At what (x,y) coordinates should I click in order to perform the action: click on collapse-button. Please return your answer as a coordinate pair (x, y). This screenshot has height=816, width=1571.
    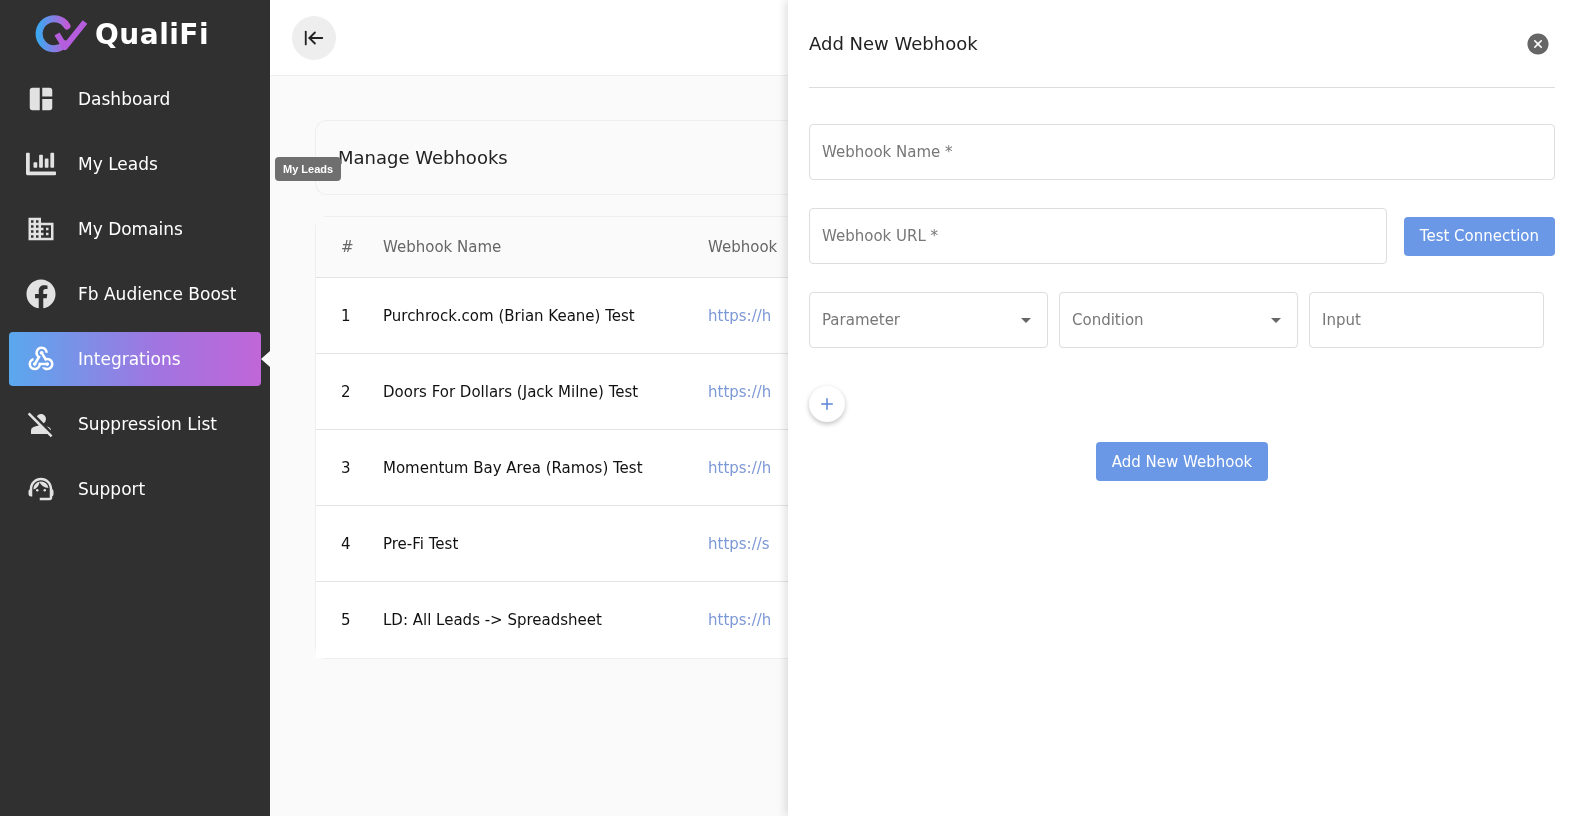
    Looking at the image, I should click on (314, 37).